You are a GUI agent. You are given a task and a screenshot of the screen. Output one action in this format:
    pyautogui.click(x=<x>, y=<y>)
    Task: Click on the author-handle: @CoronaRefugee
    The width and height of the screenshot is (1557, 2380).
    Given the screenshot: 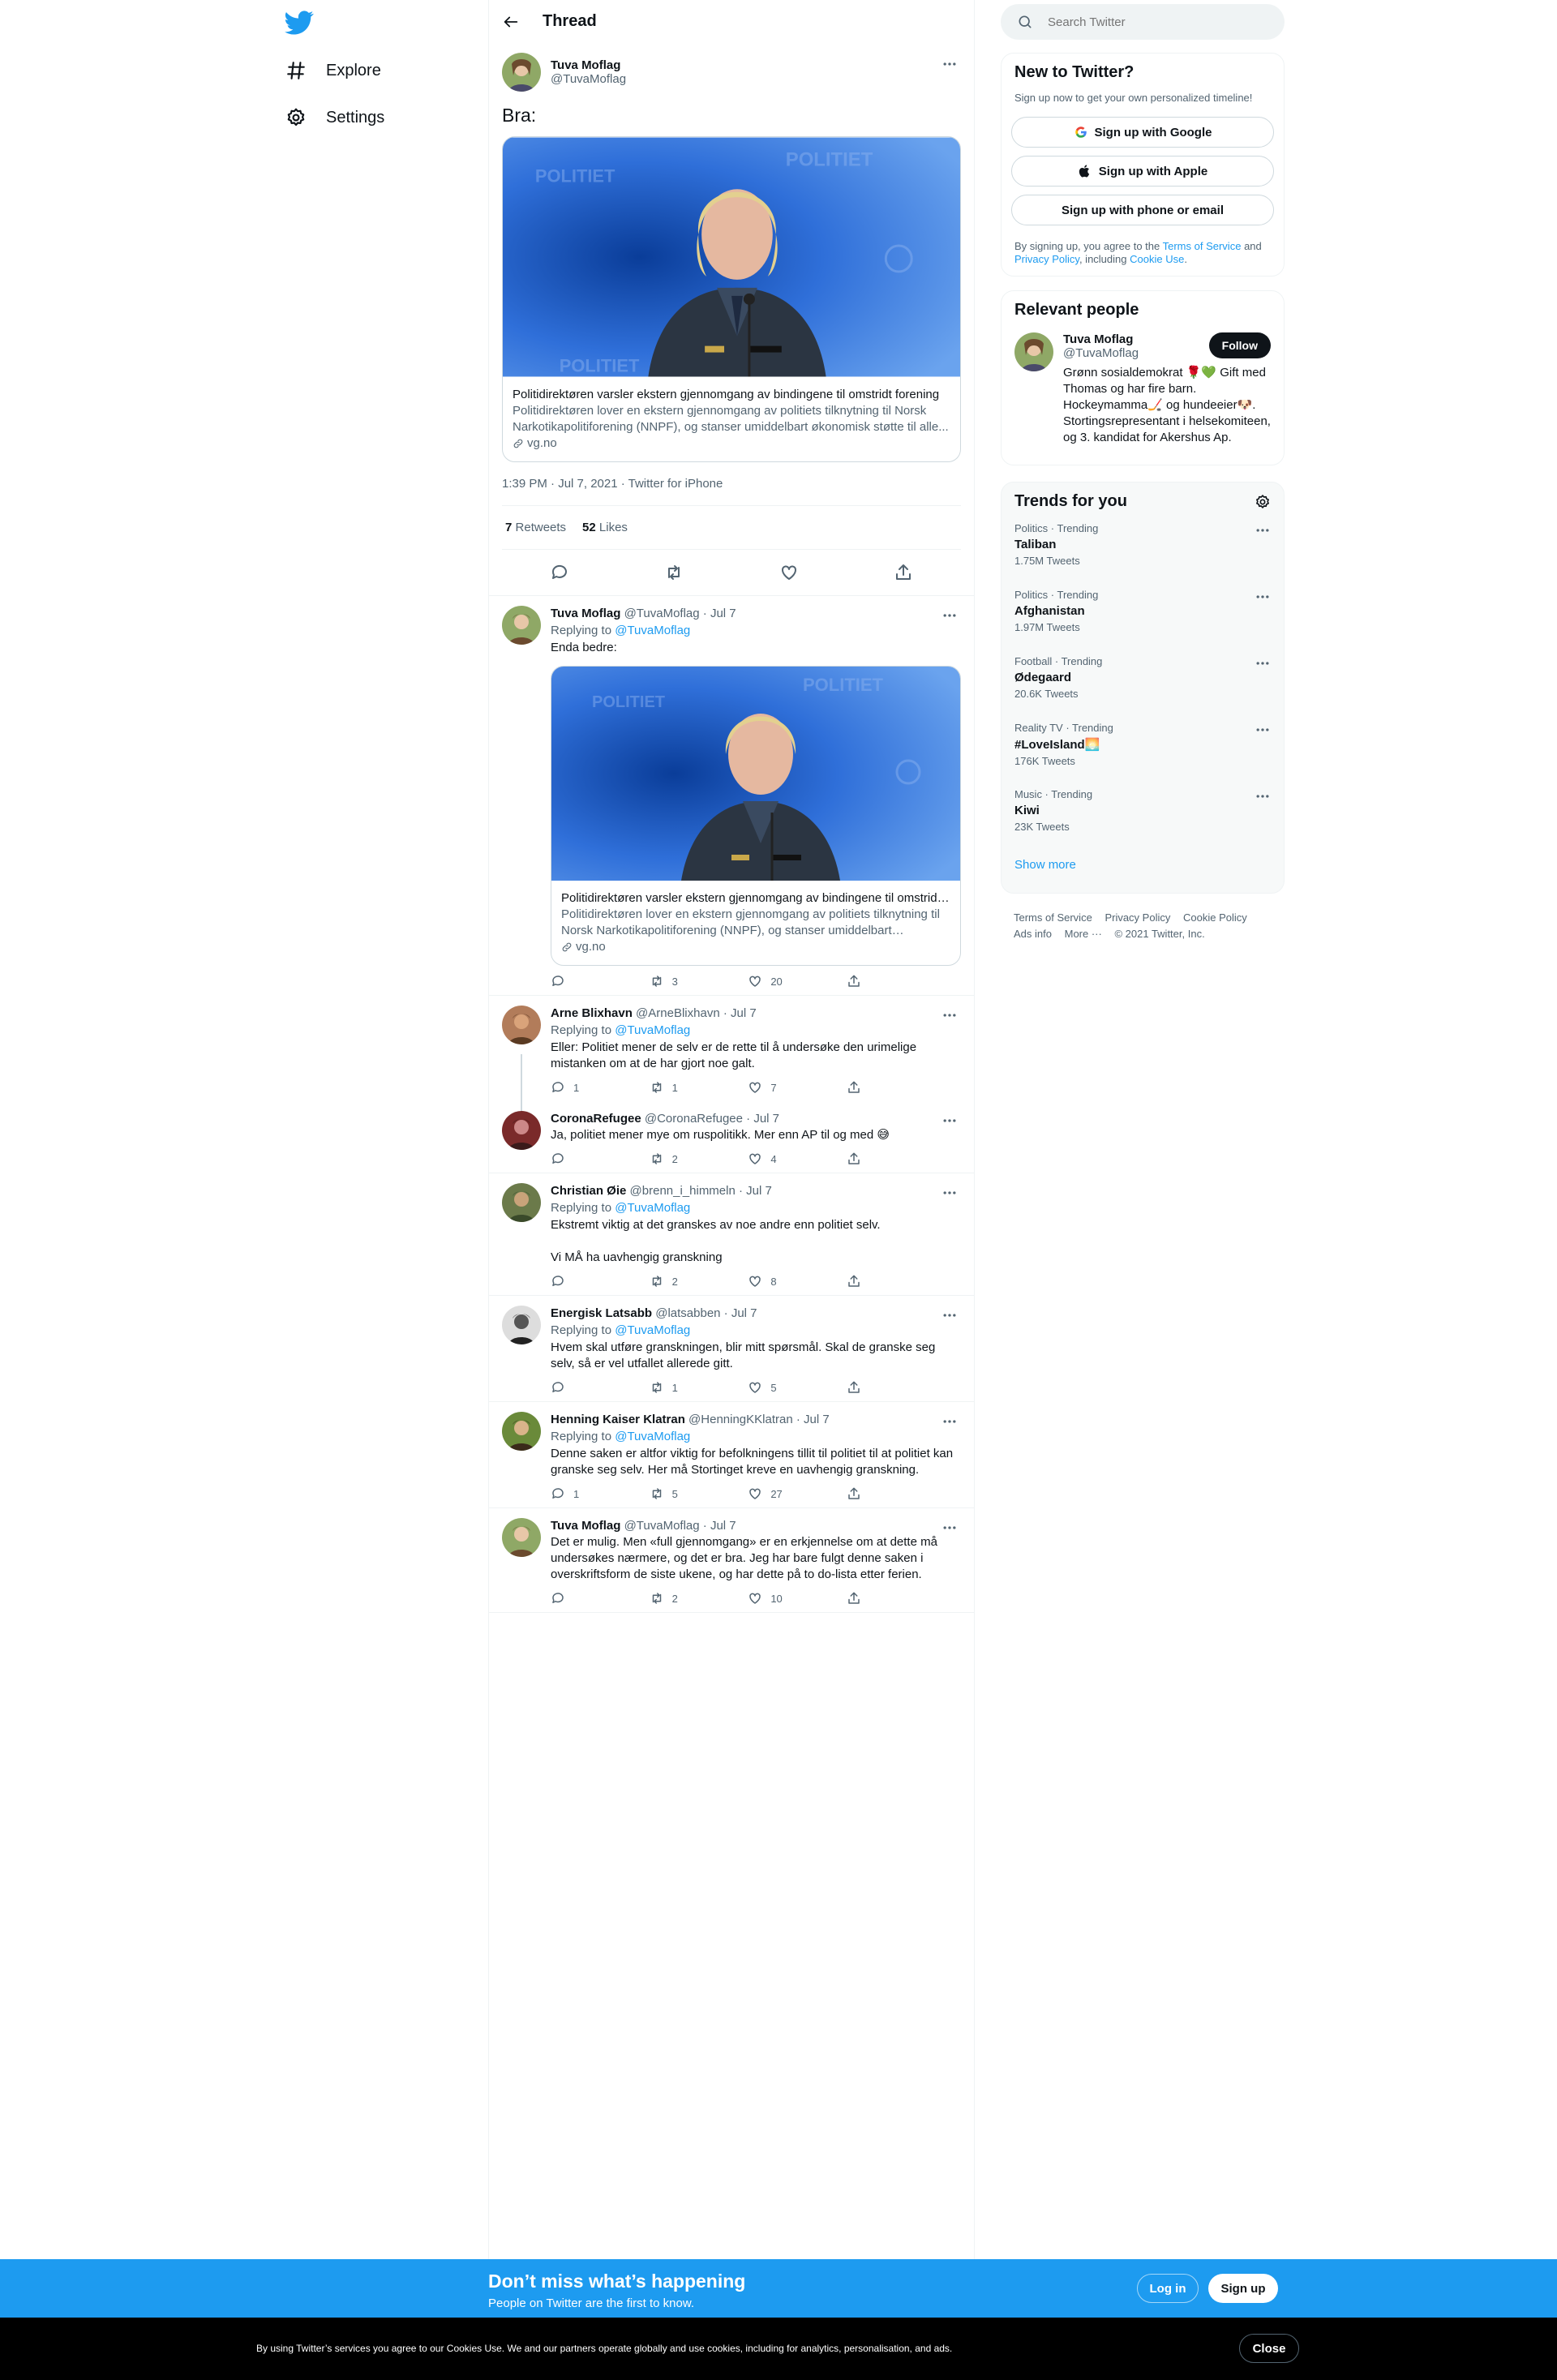 What is the action you would take?
    pyautogui.click(x=694, y=1119)
    